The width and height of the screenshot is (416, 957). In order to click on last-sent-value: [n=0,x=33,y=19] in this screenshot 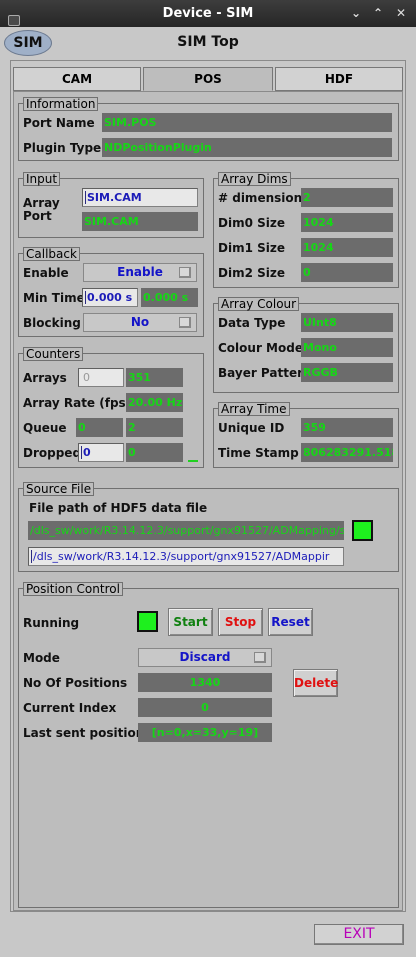, I will do `click(205, 732)`.